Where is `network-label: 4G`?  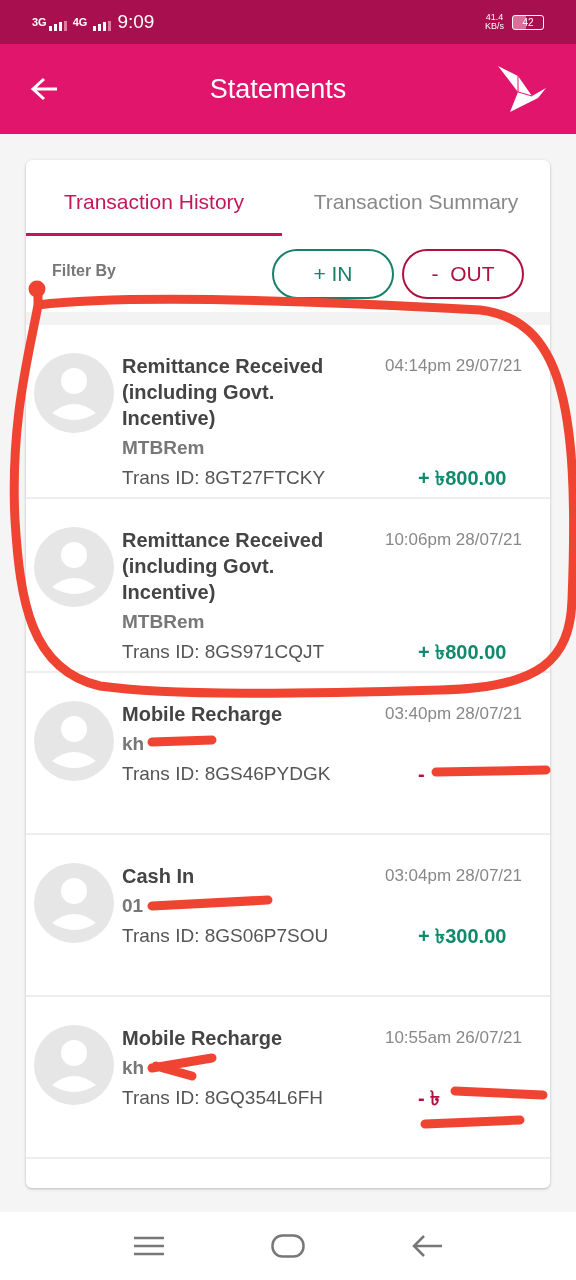 network-label: 4G is located at coordinates (80, 22).